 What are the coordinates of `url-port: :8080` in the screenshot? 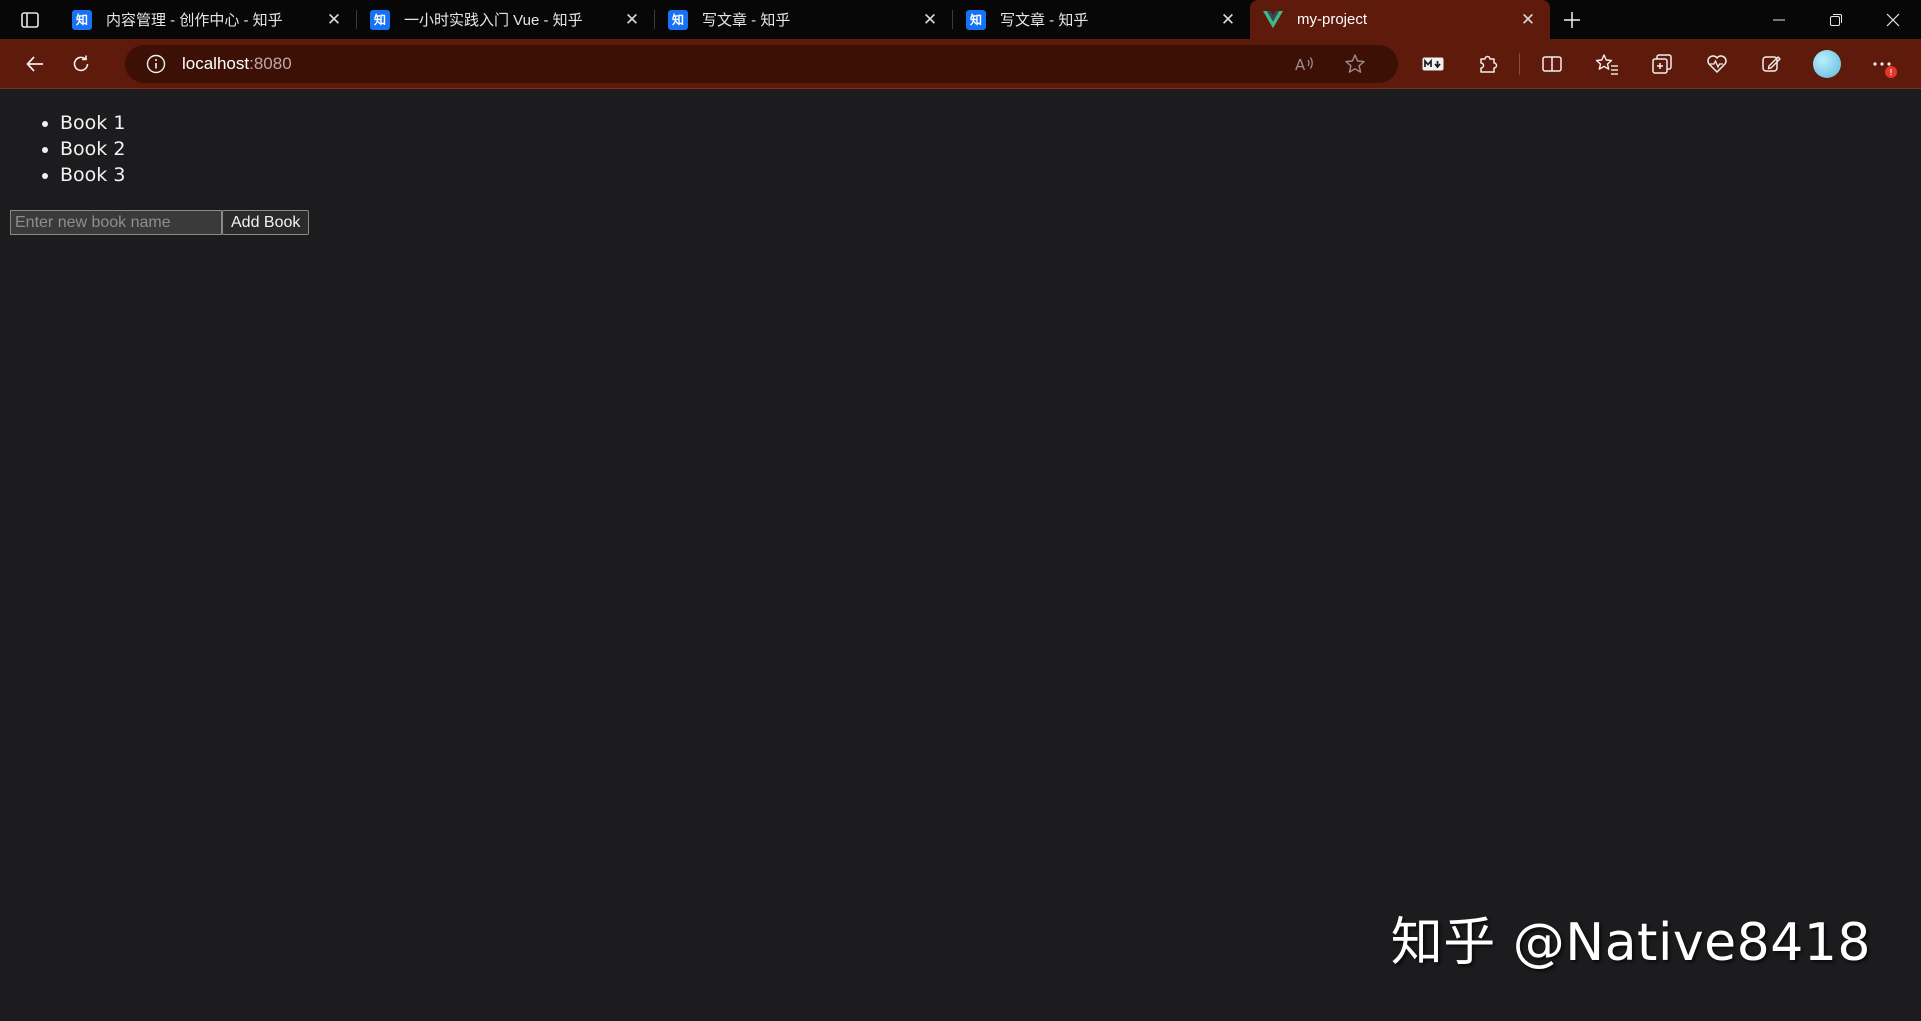 It's located at (270, 63).